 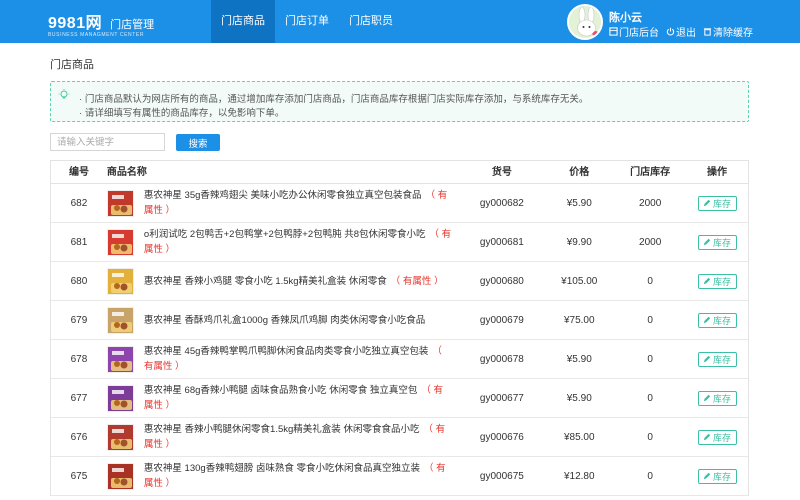 What do you see at coordinates (371, 21) in the screenshot?
I see `nav-item-store-staff: 门店职员` at bounding box center [371, 21].